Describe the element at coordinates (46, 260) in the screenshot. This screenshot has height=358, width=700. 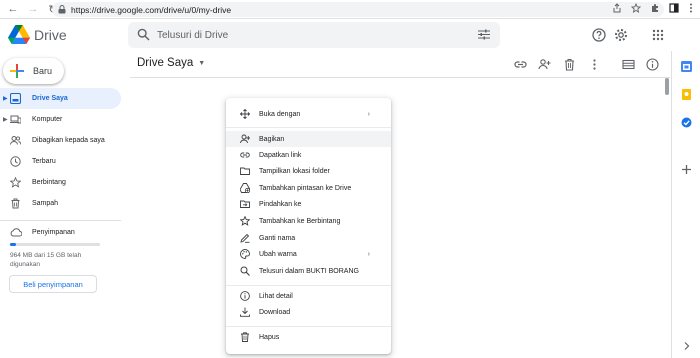
I see `storage-used-text: 964 MB dari 15 GB telah digunakan` at that location.